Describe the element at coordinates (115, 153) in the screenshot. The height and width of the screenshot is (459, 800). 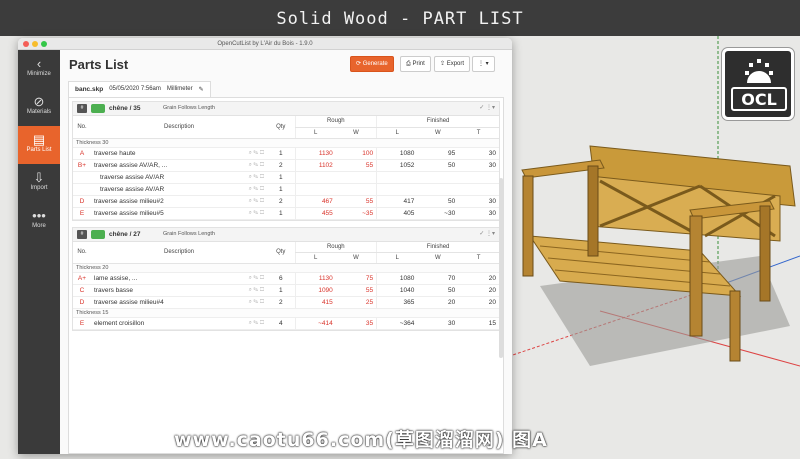
I see `part-description-text: traverse haute` at that location.